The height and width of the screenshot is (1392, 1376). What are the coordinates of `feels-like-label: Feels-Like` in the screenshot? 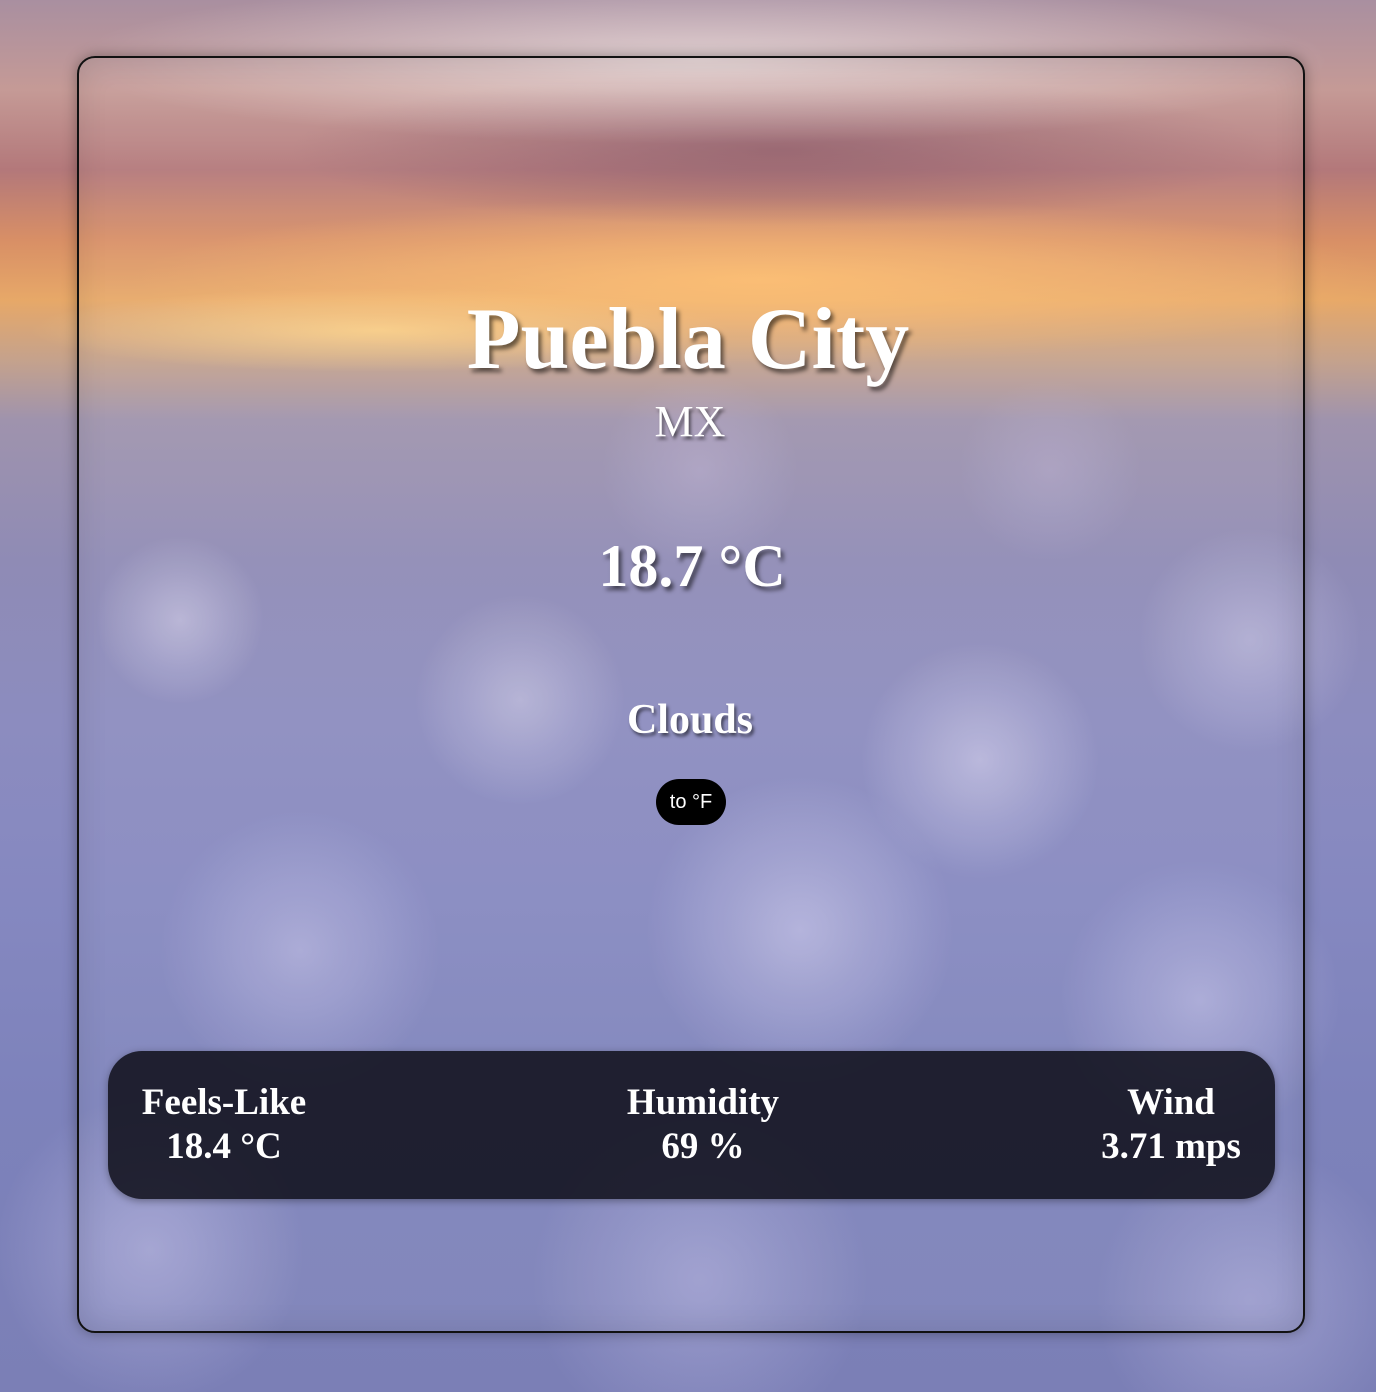 It's located at (224, 1102).